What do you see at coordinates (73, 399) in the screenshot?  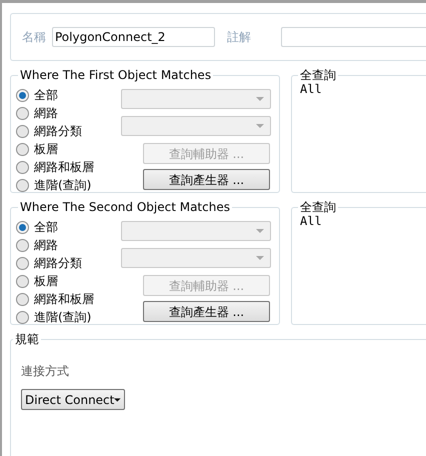 I see `connect-dropdown: Direct Connect` at bounding box center [73, 399].